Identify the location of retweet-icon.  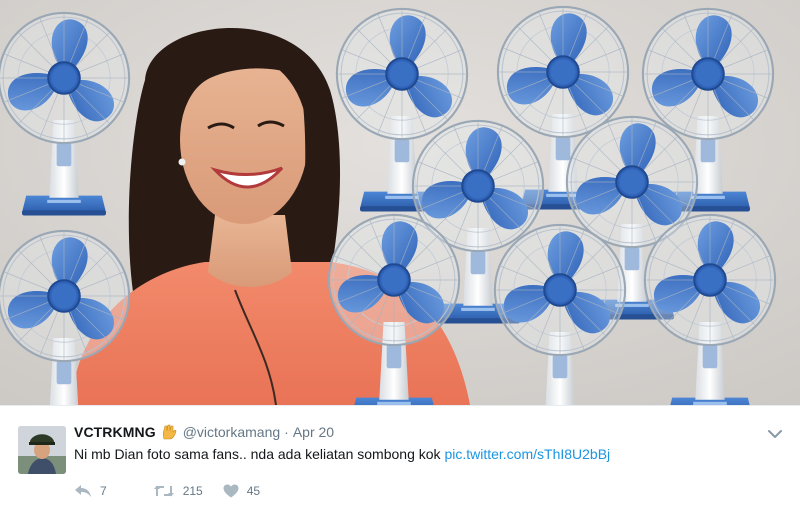
(164, 491).